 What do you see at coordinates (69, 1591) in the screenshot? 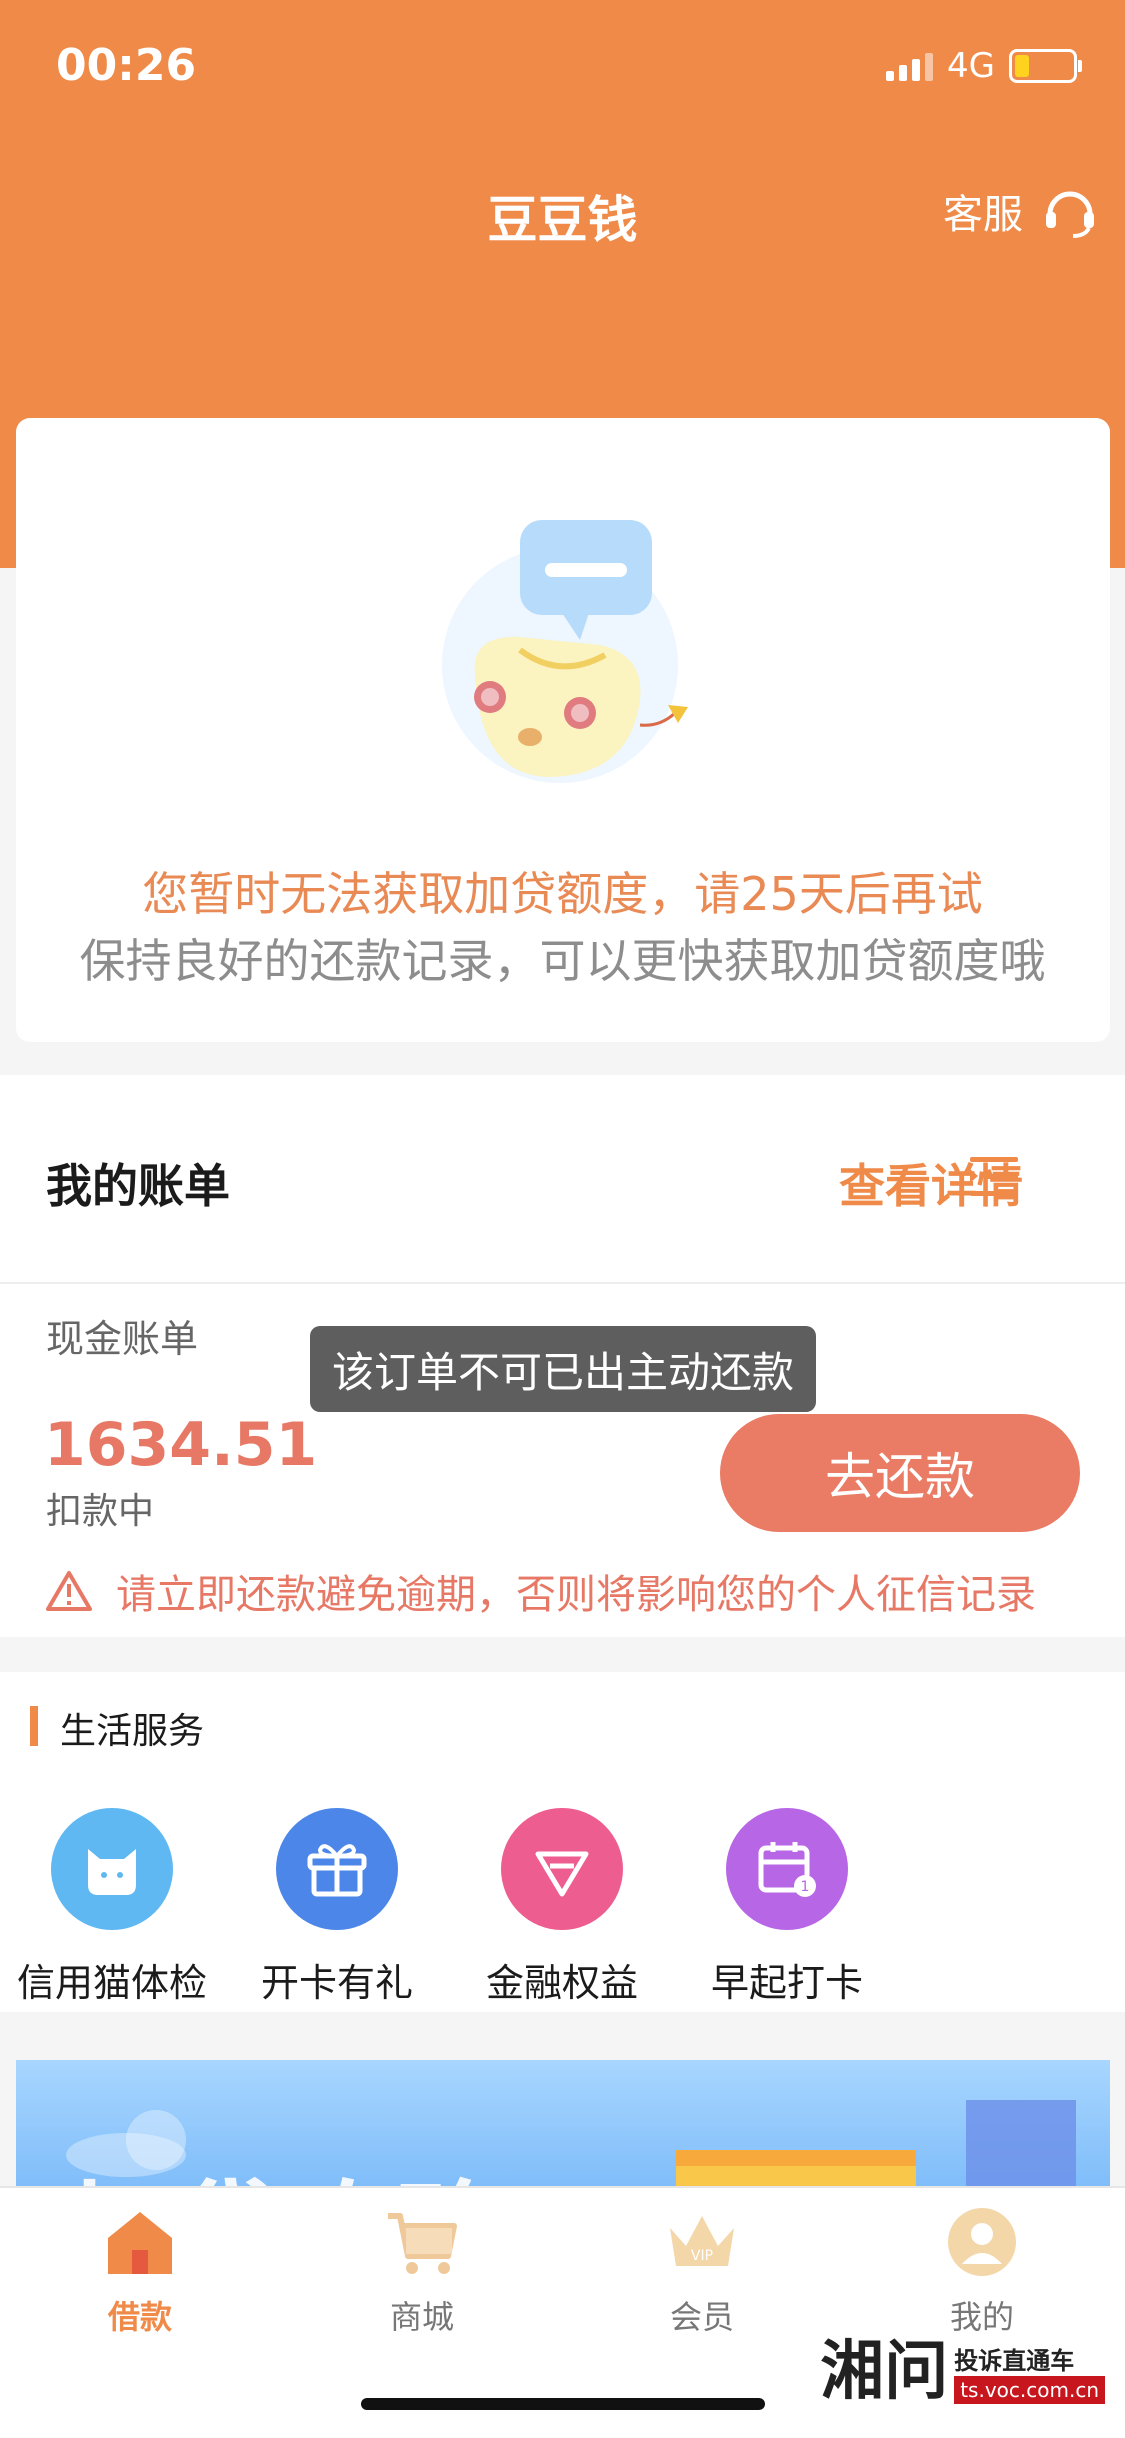
I see `warning-icon` at bounding box center [69, 1591].